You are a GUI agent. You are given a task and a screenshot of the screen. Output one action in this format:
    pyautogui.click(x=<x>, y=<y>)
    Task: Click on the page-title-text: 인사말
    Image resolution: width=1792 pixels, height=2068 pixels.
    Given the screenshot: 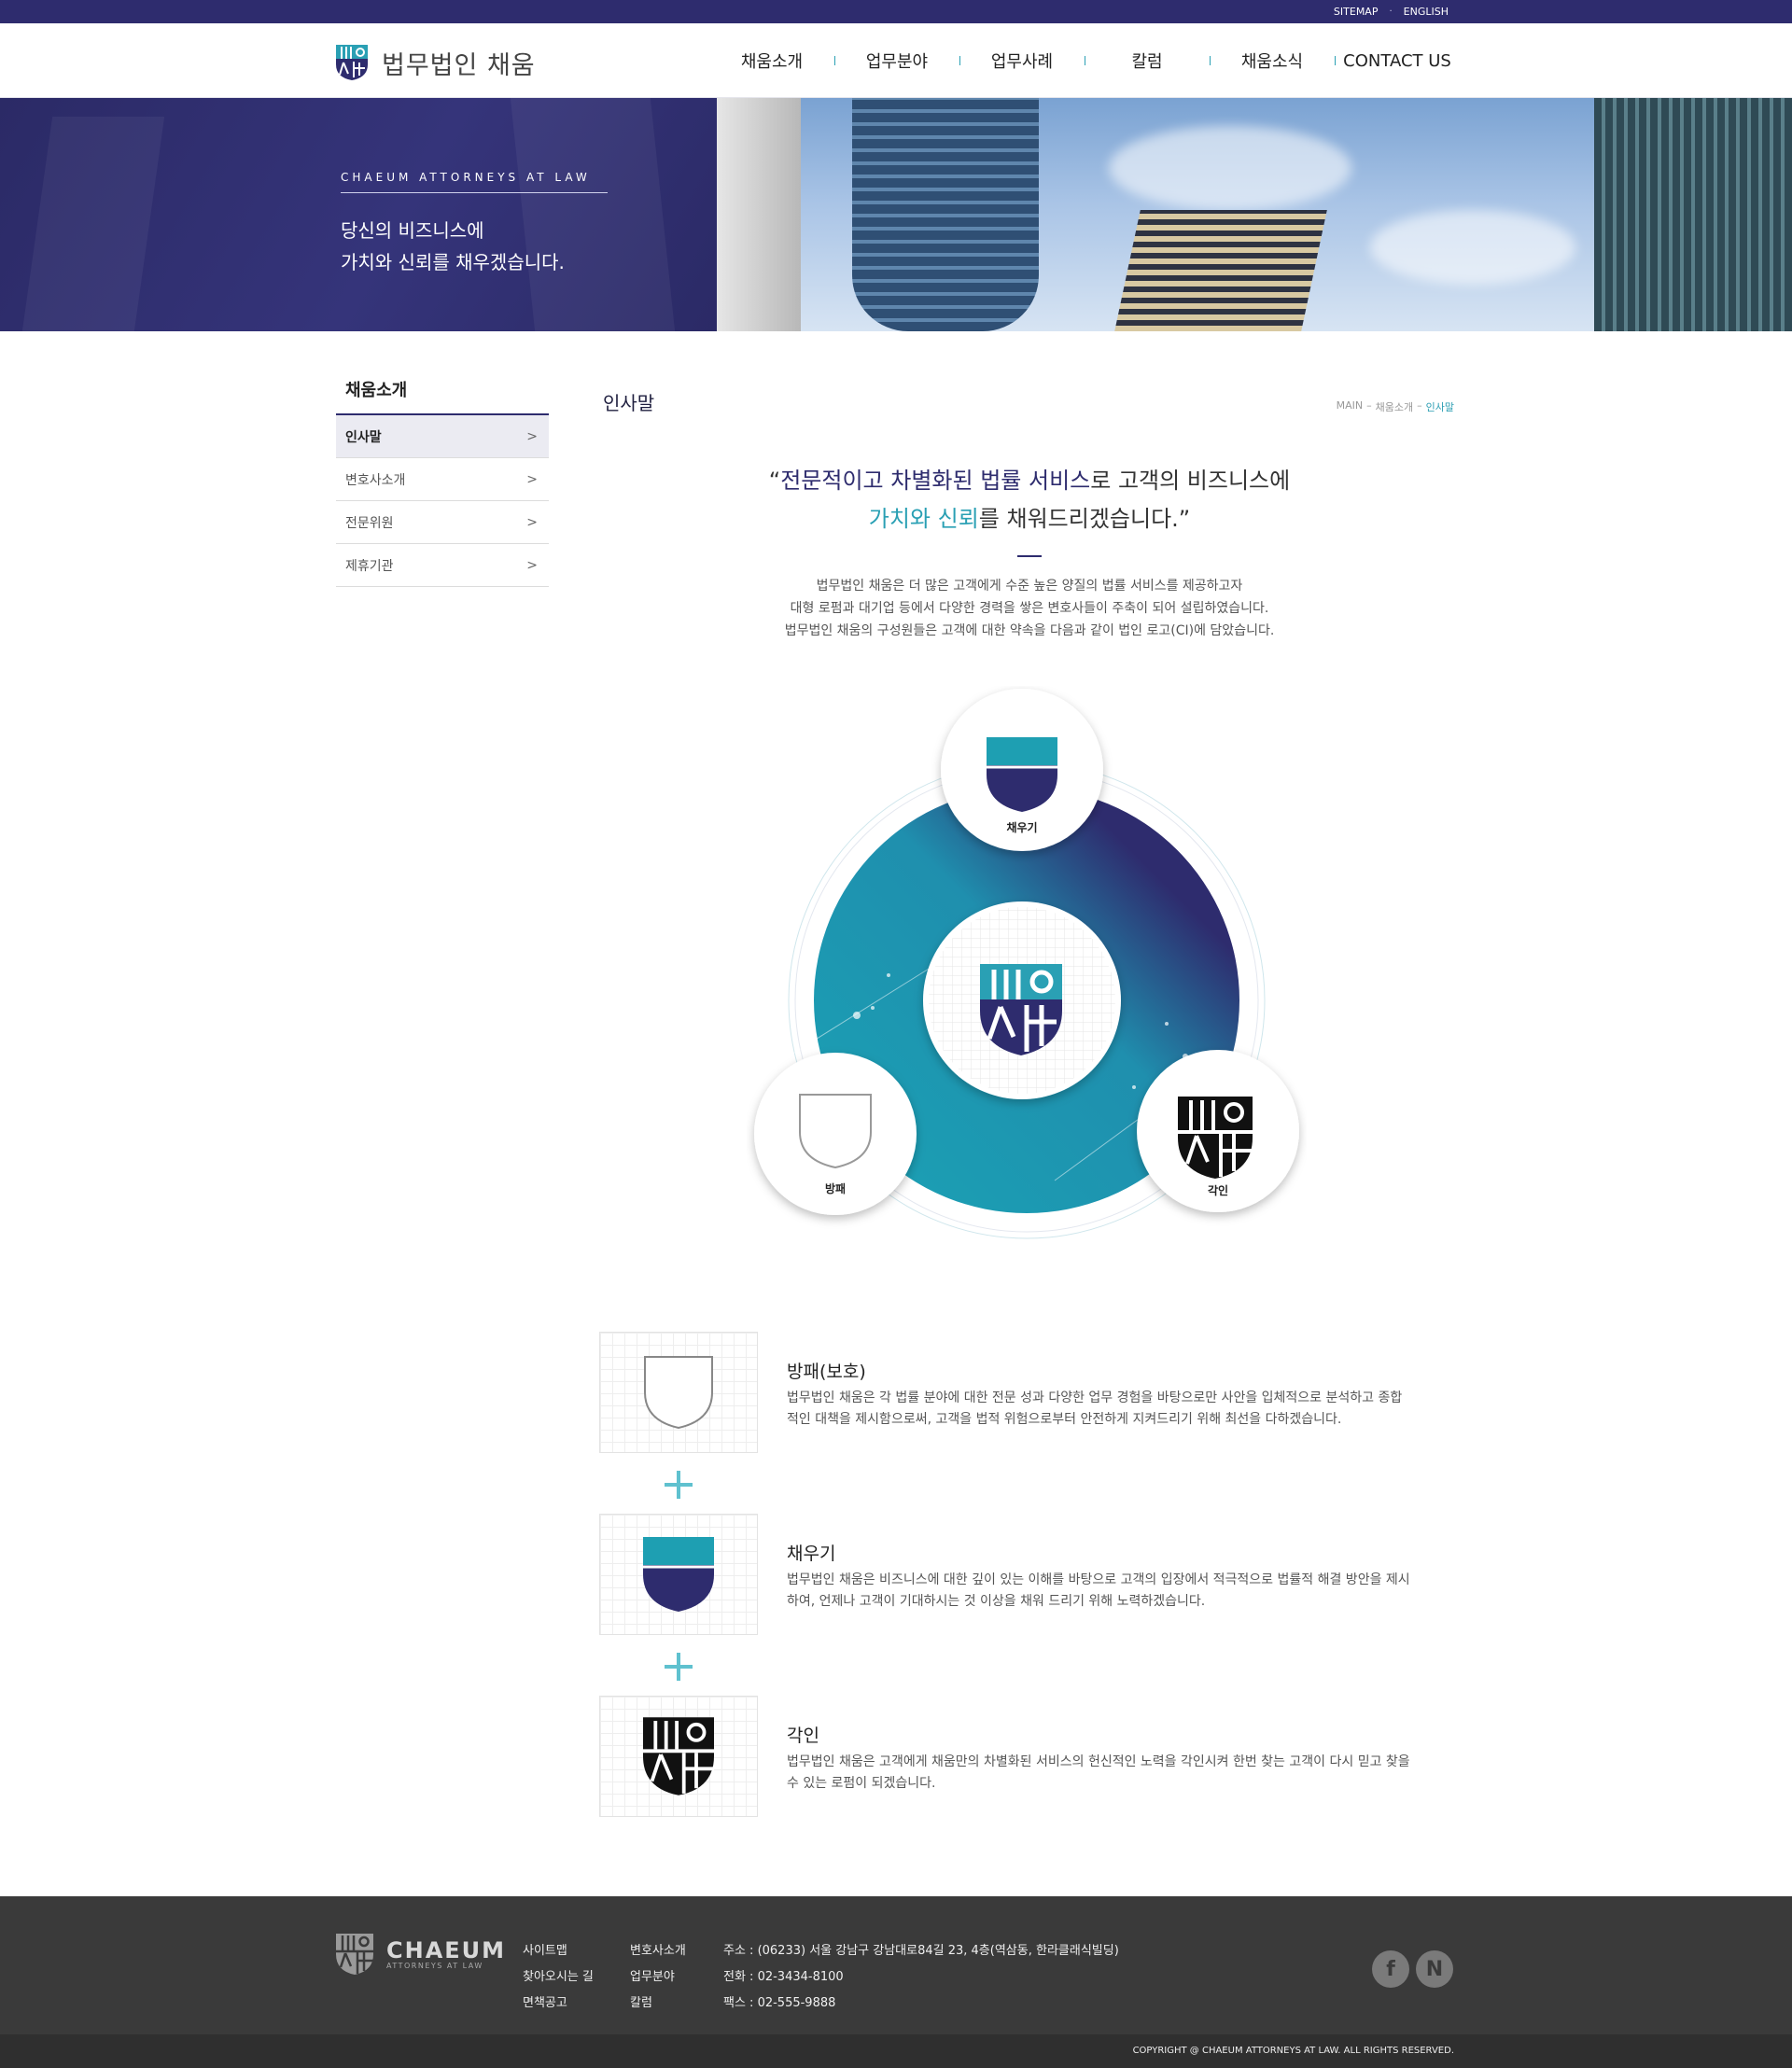 What is the action you would take?
    pyautogui.click(x=629, y=403)
    